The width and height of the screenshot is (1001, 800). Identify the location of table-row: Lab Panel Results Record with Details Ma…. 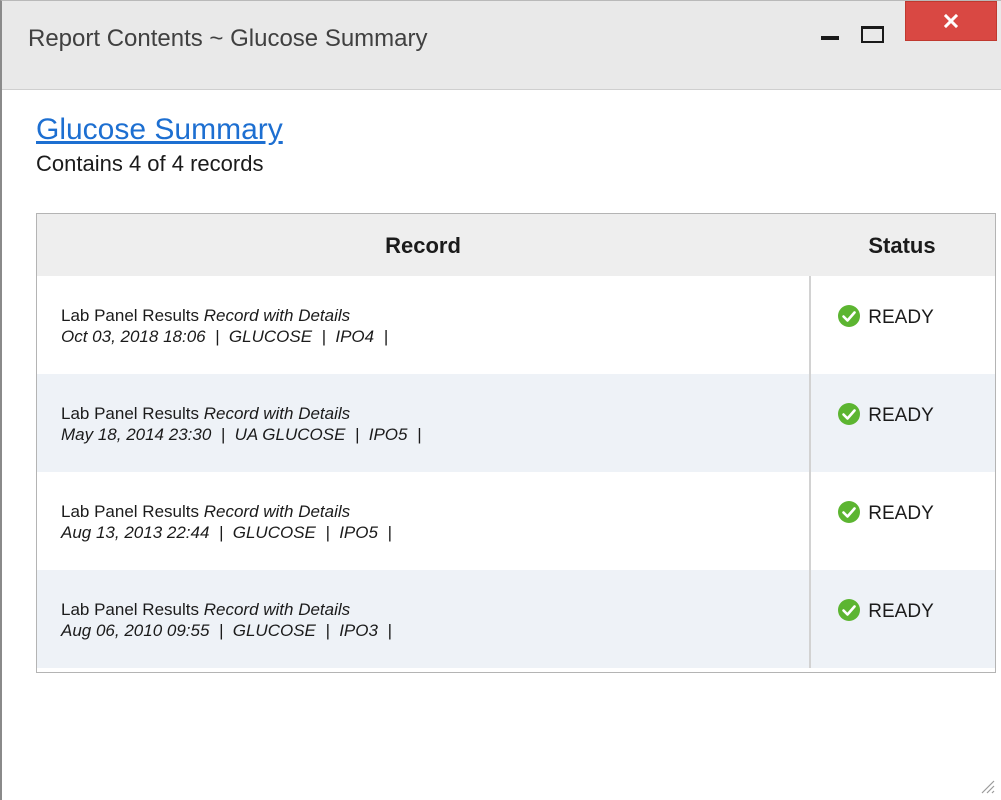
(516, 423).